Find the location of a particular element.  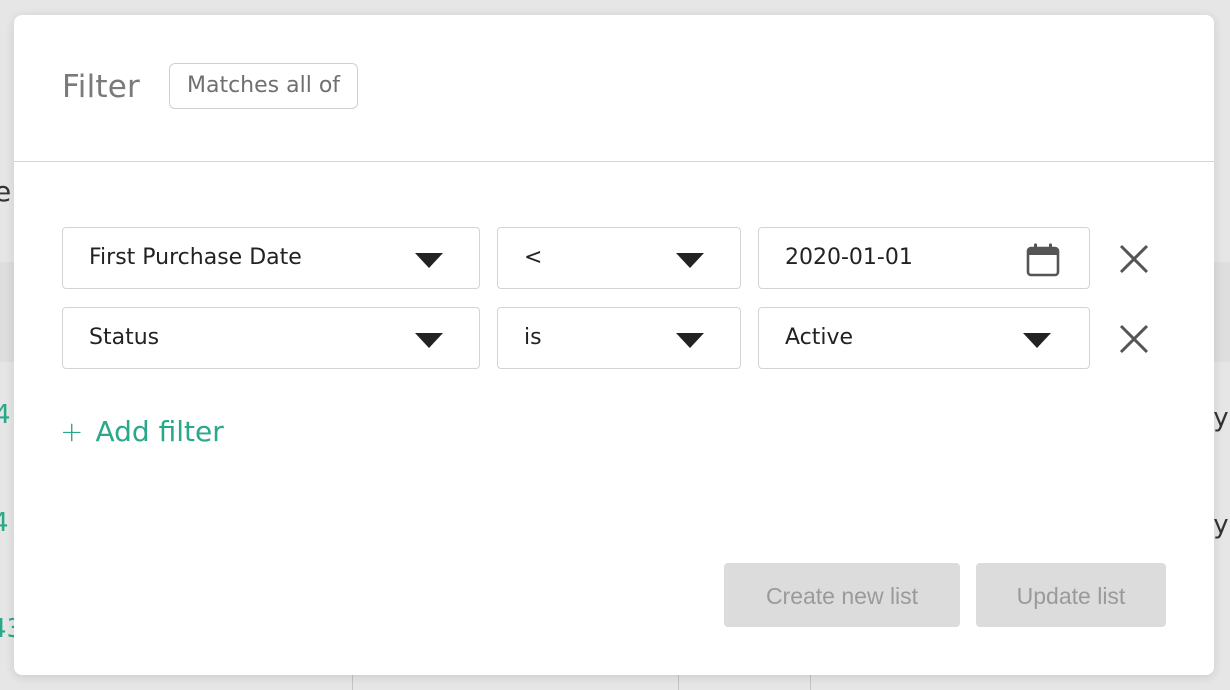

add-filter-label: Add filter is located at coordinates (159, 431).